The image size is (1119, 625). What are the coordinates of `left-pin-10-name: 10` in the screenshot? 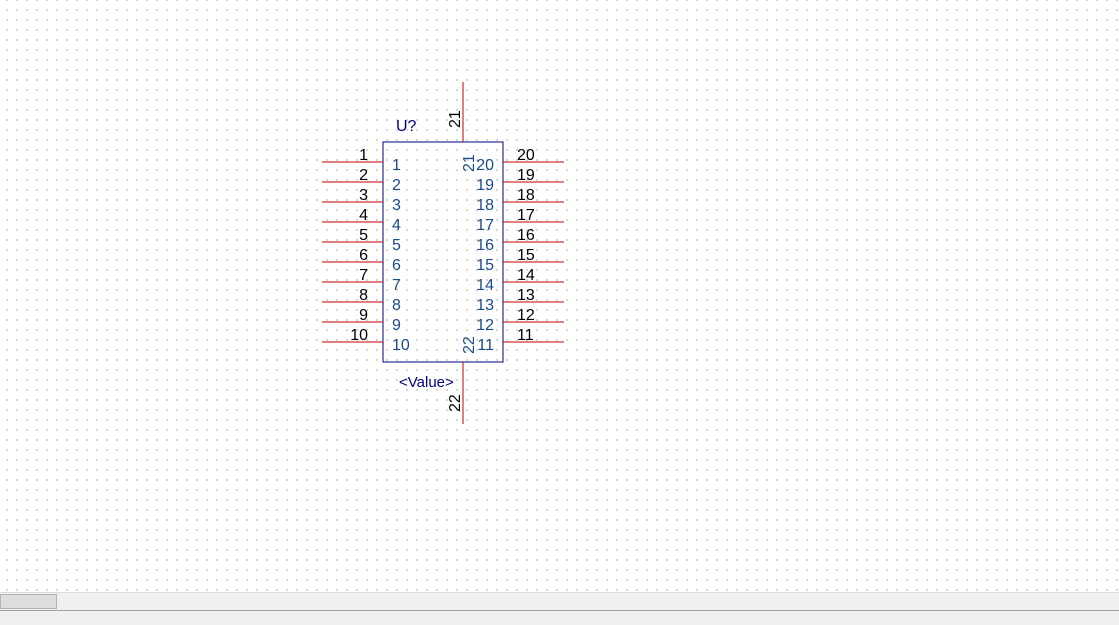 It's located at (401, 345).